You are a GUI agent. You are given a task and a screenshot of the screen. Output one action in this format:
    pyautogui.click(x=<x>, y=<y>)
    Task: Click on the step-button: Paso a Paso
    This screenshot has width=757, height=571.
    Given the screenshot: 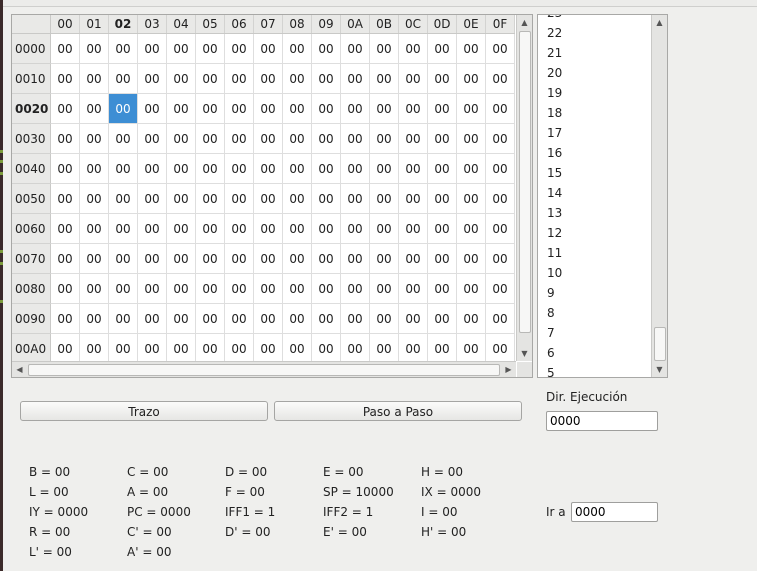 What is the action you would take?
    pyautogui.click(x=398, y=411)
    